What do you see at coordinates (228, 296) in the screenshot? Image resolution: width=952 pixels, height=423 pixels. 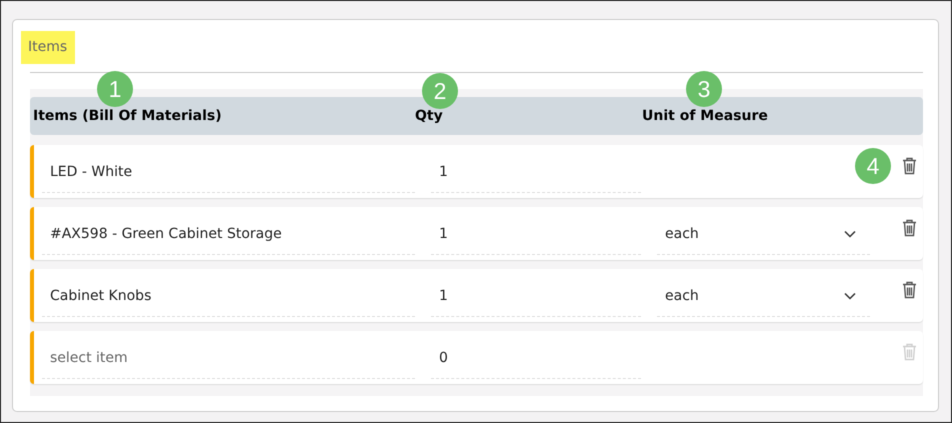 I see `item-field: Cabinet Knobs` at bounding box center [228, 296].